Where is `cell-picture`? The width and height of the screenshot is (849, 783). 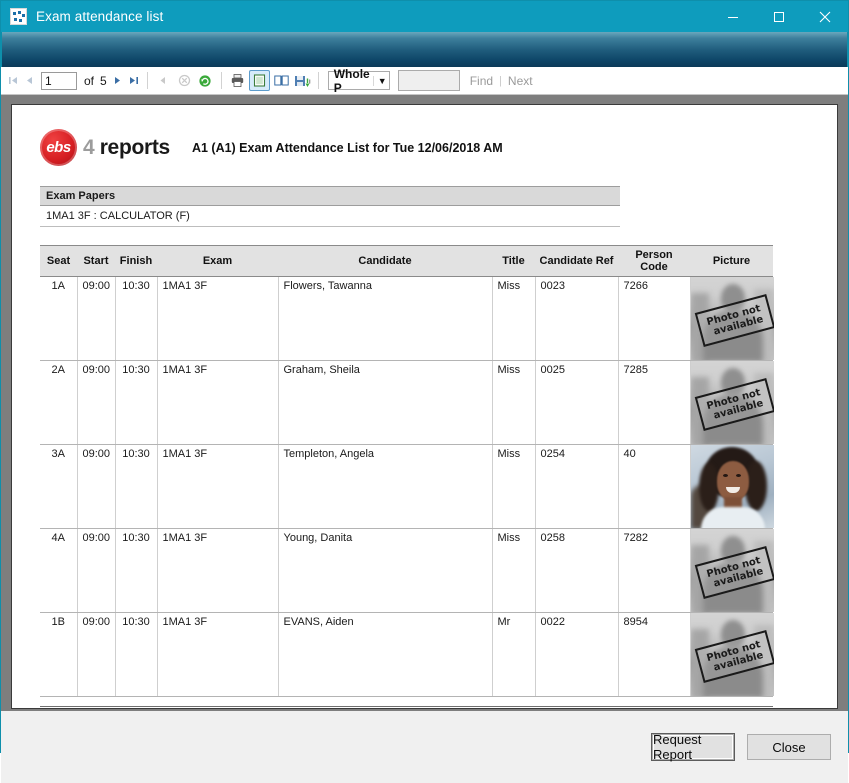
cell-picture is located at coordinates (732, 486).